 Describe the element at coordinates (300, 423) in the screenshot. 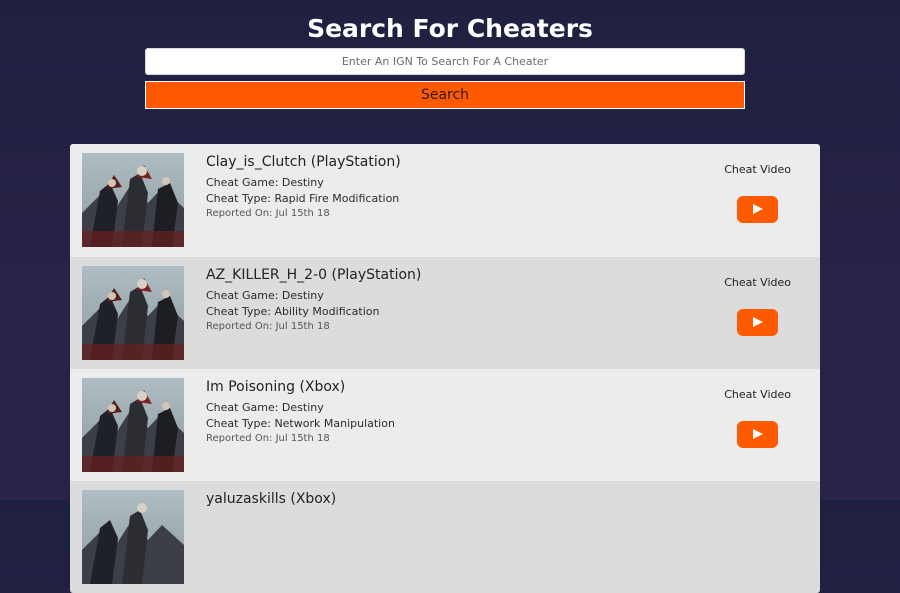

I see `cheat-type: Cheat Type: Network Manipulation` at that location.